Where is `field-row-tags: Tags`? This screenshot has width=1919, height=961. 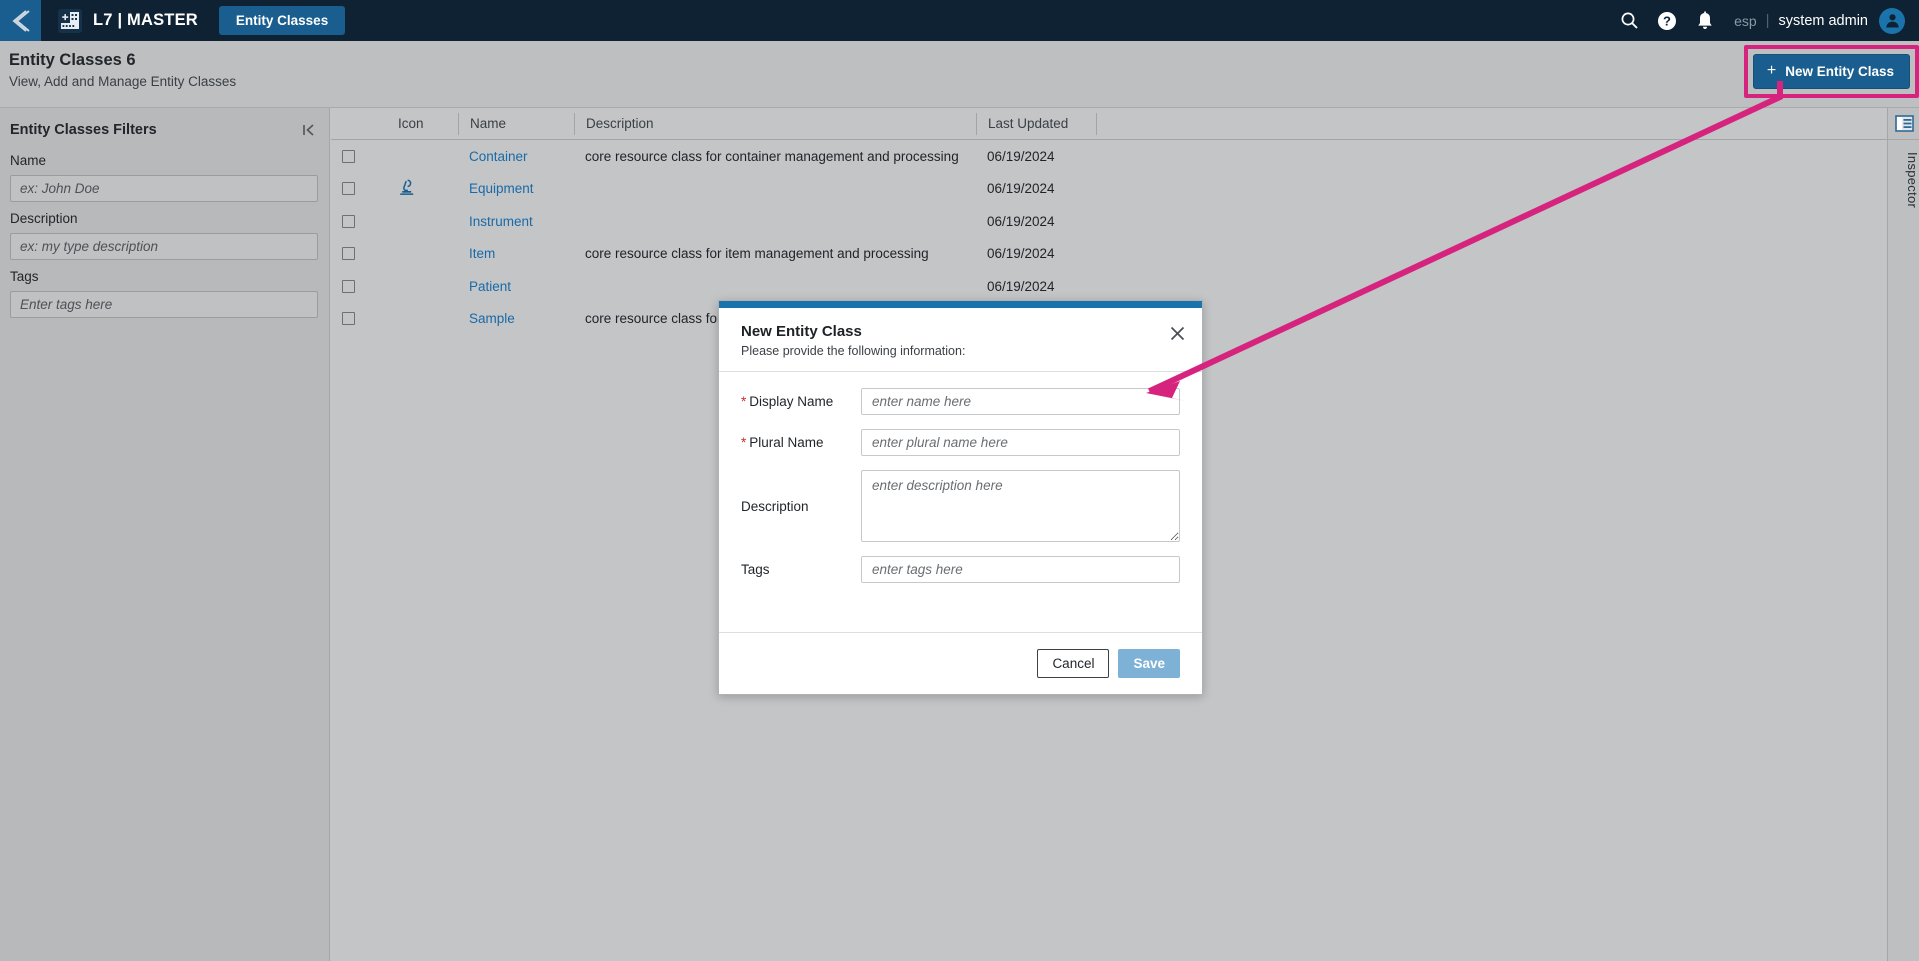
field-row-tags: Tags is located at coordinates (960, 569).